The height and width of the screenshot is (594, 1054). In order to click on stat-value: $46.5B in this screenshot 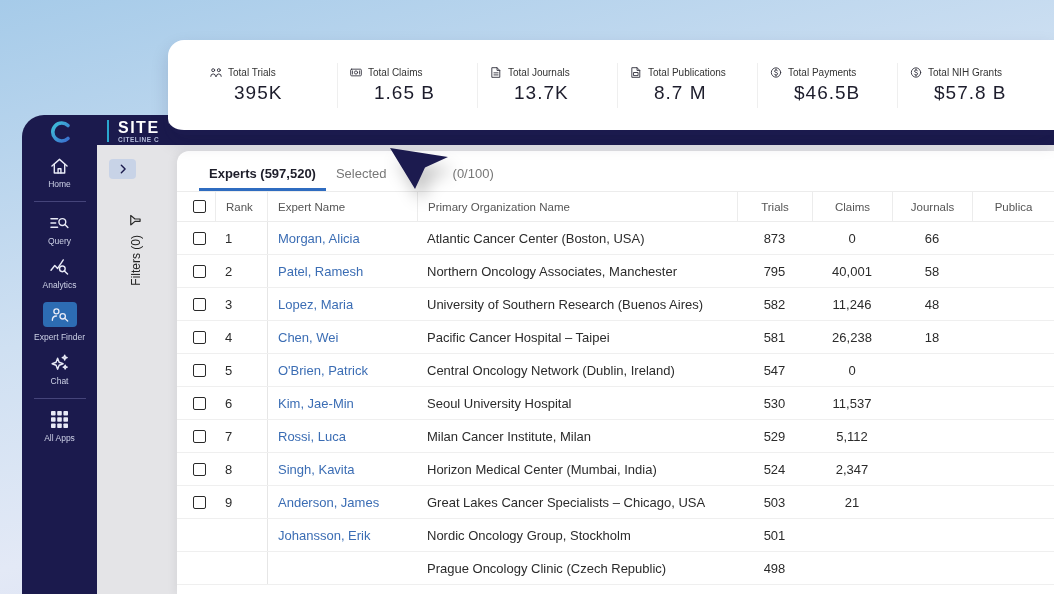, I will do `click(827, 92)`.